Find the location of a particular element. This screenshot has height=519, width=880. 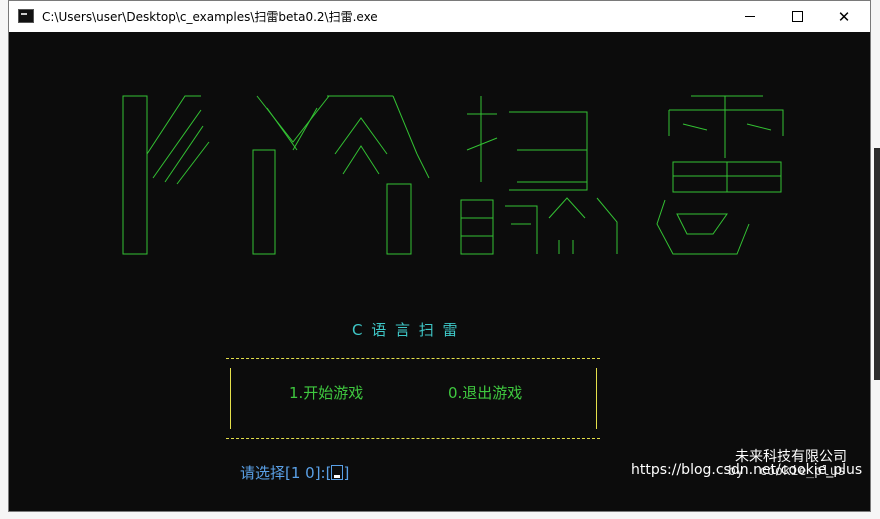

close-icon: ✕ is located at coordinates (844, 16).